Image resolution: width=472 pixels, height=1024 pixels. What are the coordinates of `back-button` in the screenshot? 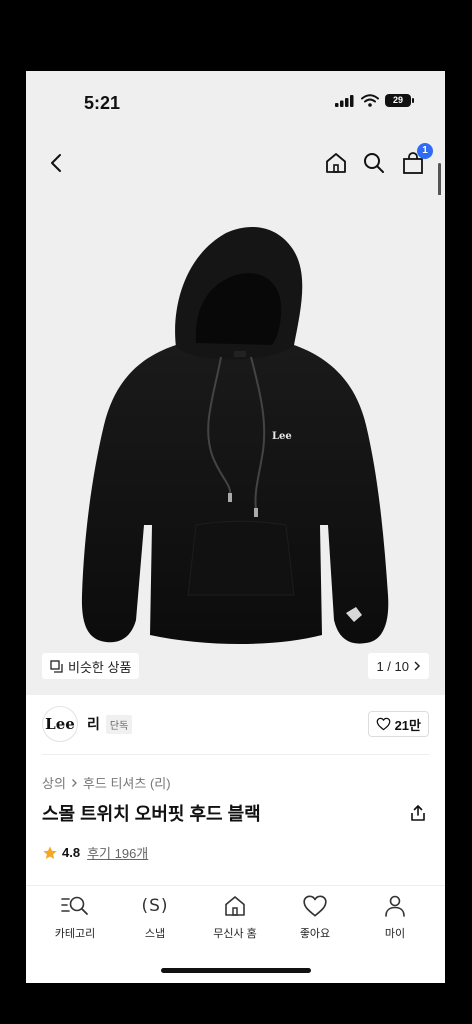 It's located at (56, 163).